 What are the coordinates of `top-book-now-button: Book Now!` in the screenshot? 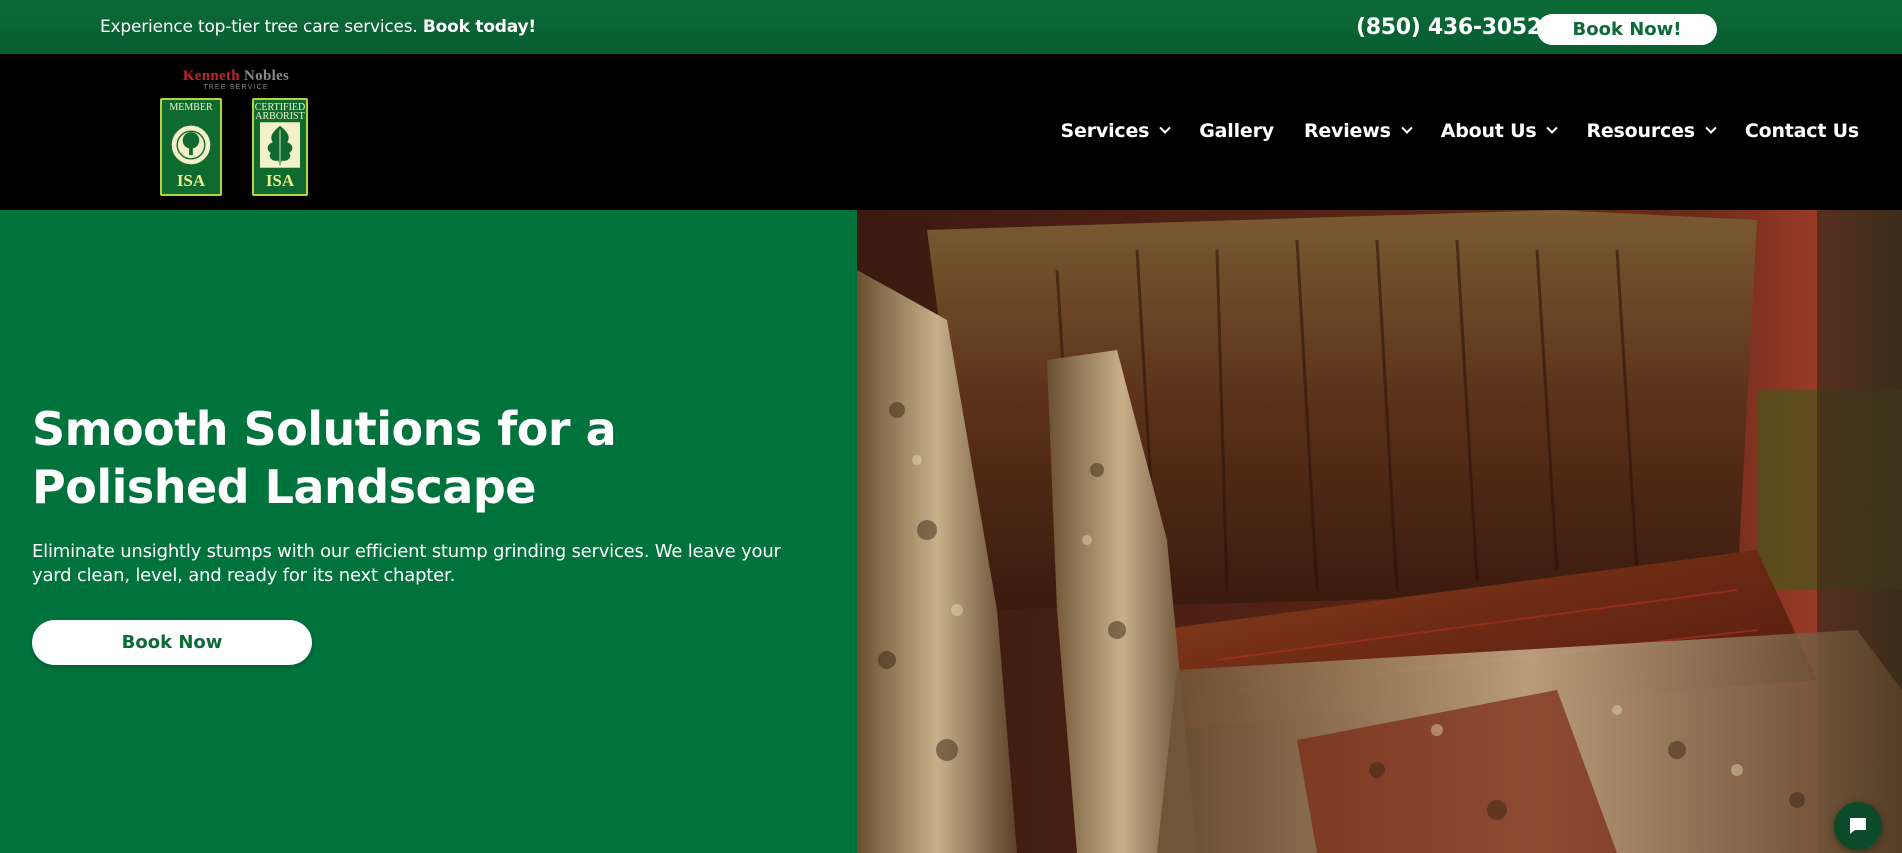 It's located at (1627, 29).